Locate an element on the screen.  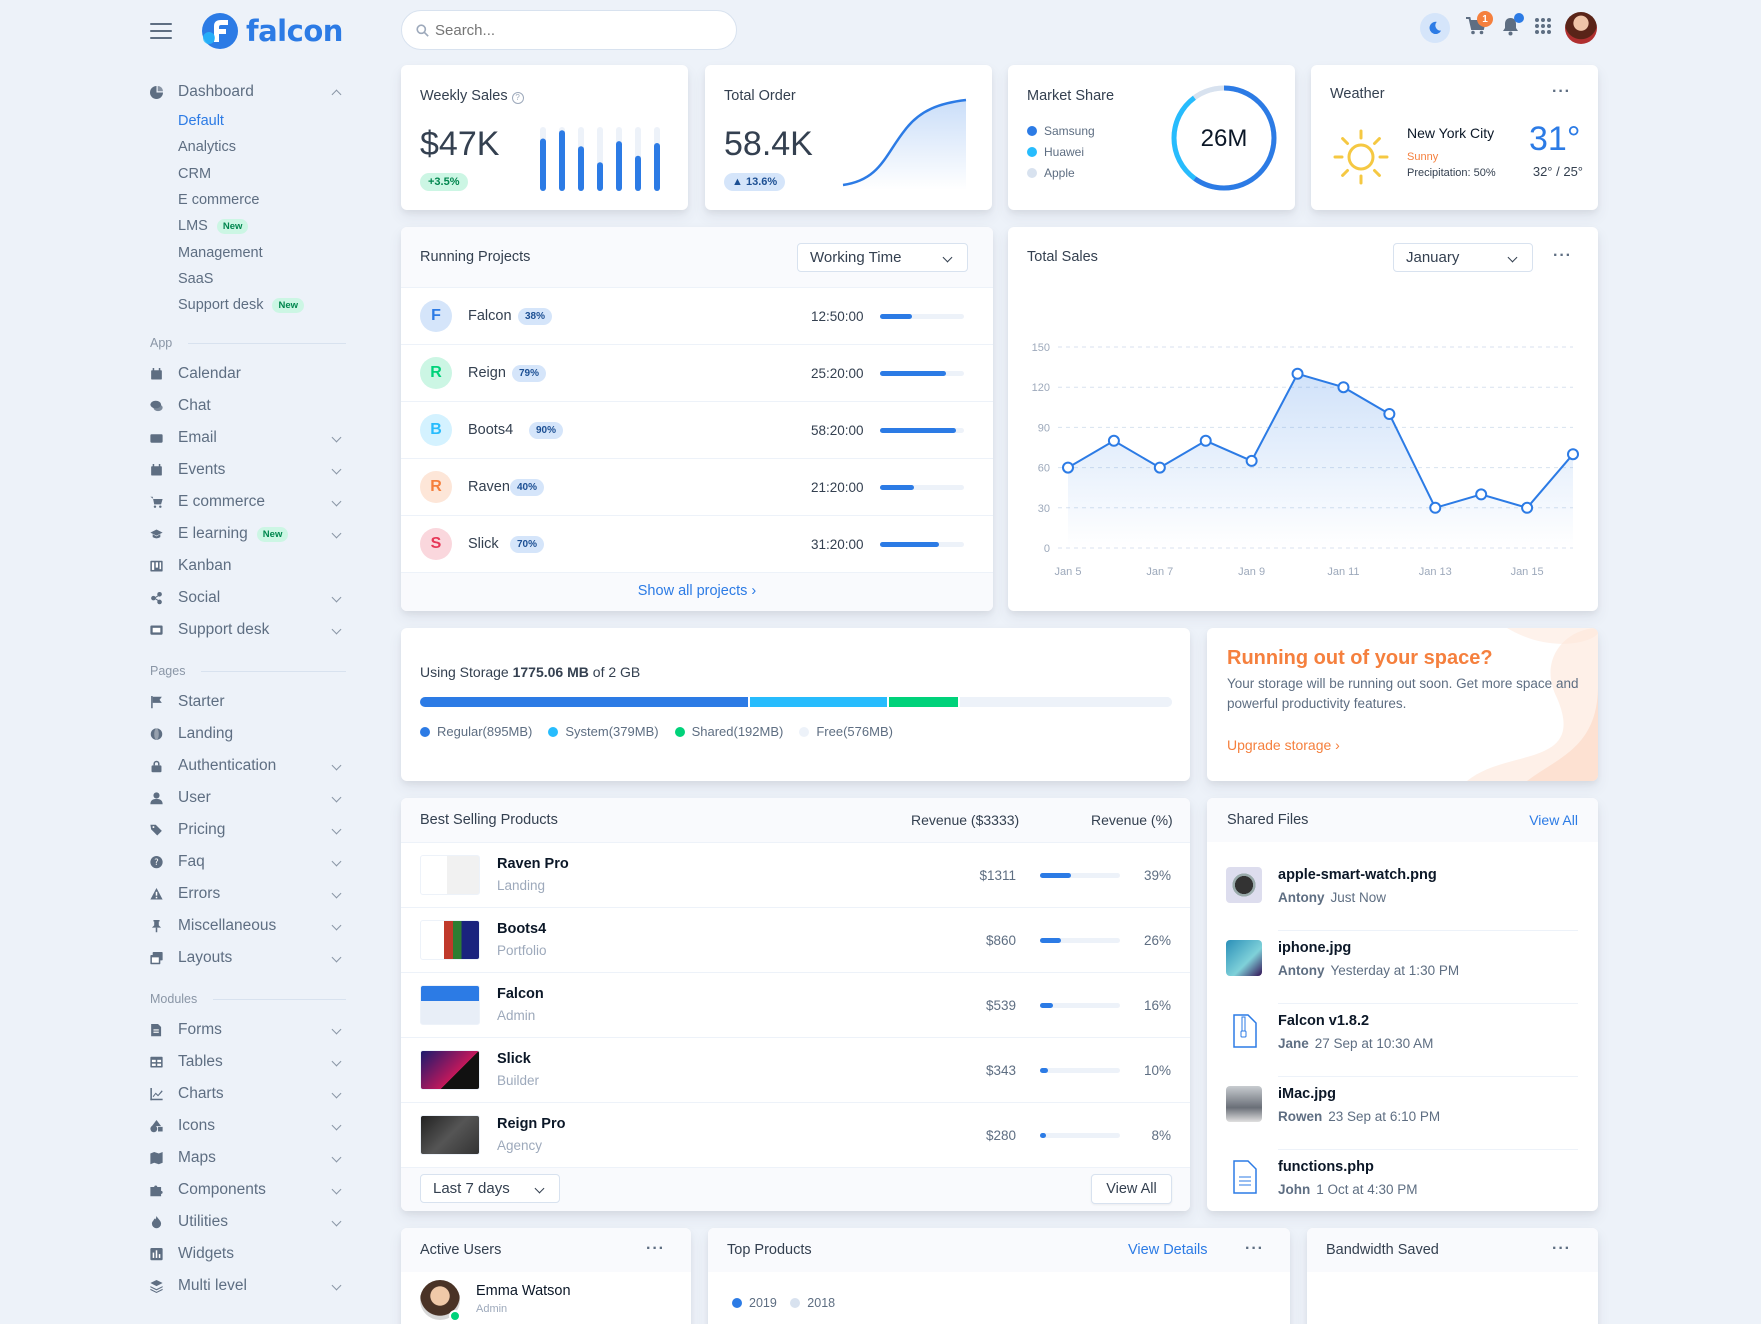
sidebar-item-multi-level: Multi level is located at coordinates (248, 1286).